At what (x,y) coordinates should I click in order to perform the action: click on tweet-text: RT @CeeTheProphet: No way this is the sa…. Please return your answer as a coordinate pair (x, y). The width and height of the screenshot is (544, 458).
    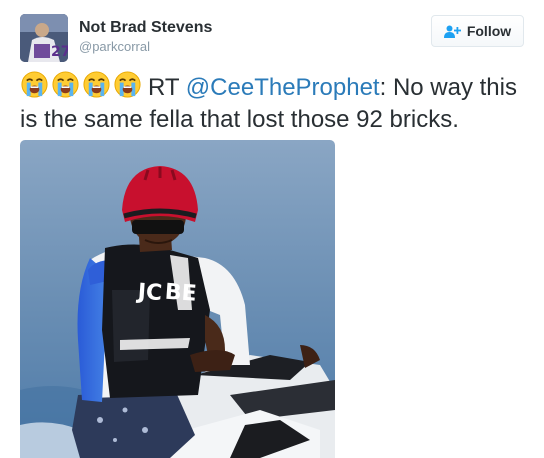
    Looking at the image, I should click on (275, 103).